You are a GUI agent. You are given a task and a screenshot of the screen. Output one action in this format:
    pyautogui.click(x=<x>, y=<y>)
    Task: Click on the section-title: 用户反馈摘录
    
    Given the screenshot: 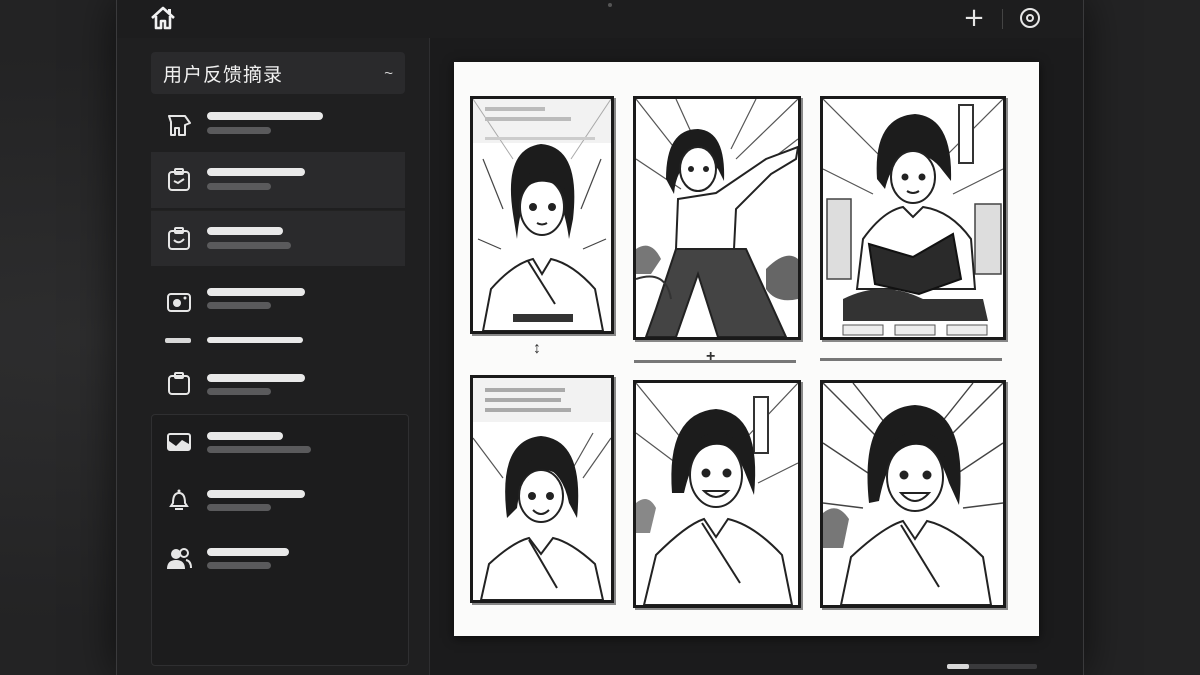 What is the action you would take?
    pyautogui.click(x=223, y=75)
    